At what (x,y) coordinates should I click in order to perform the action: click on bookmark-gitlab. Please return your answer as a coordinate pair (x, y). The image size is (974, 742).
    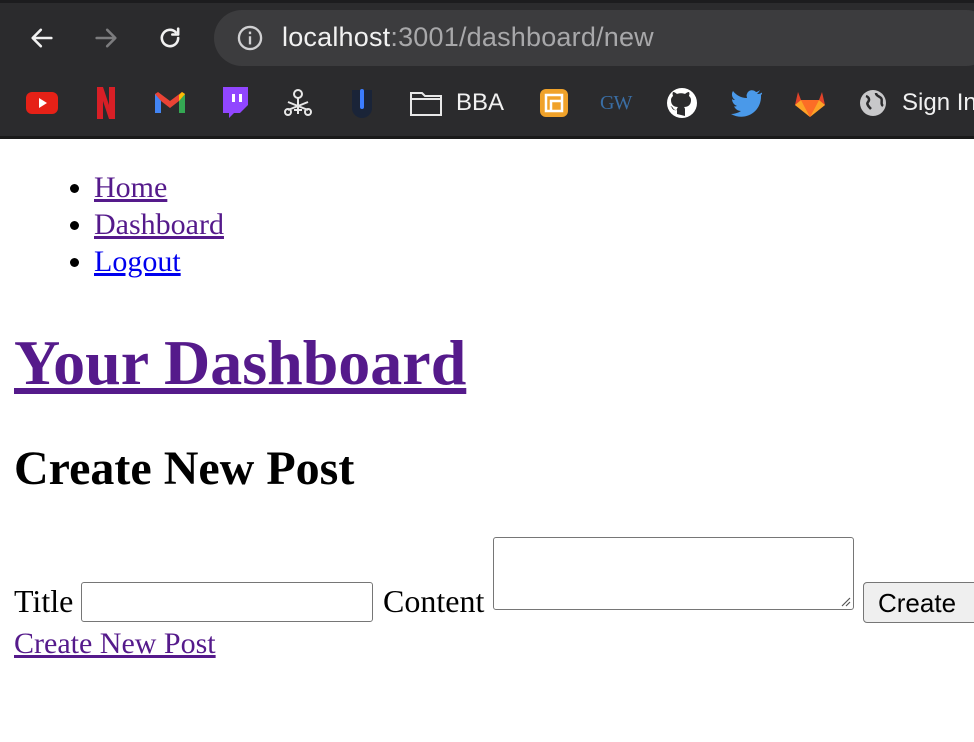
    Looking at the image, I should click on (810, 103).